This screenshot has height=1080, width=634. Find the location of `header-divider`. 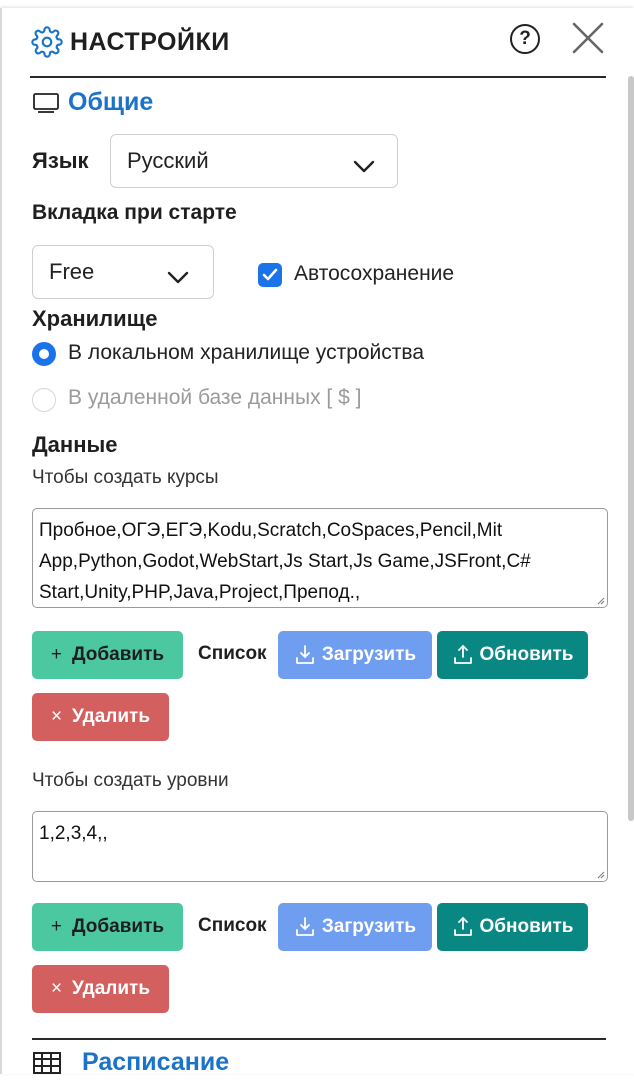

header-divider is located at coordinates (318, 77).